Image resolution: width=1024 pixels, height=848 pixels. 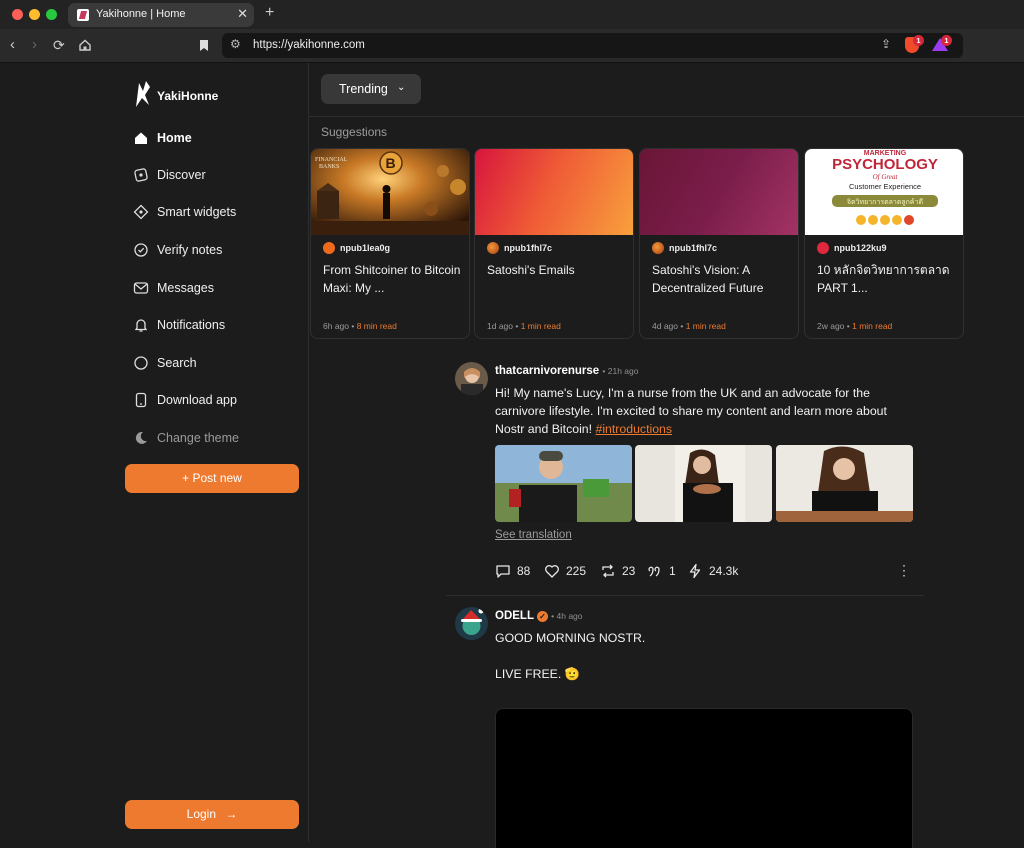 What do you see at coordinates (860, 248) in the screenshot?
I see `card-author-name: npub122ku9` at bounding box center [860, 248].